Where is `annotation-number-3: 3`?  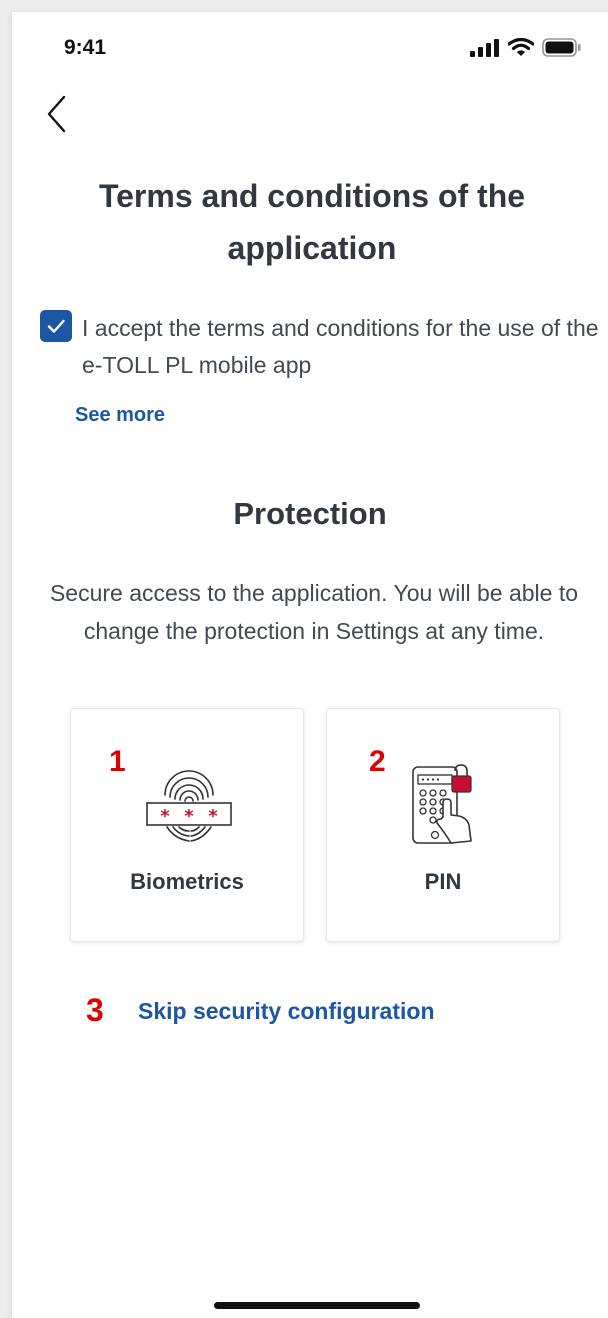
annotation-number-3: 3 is located at coordinates (95, 1010).